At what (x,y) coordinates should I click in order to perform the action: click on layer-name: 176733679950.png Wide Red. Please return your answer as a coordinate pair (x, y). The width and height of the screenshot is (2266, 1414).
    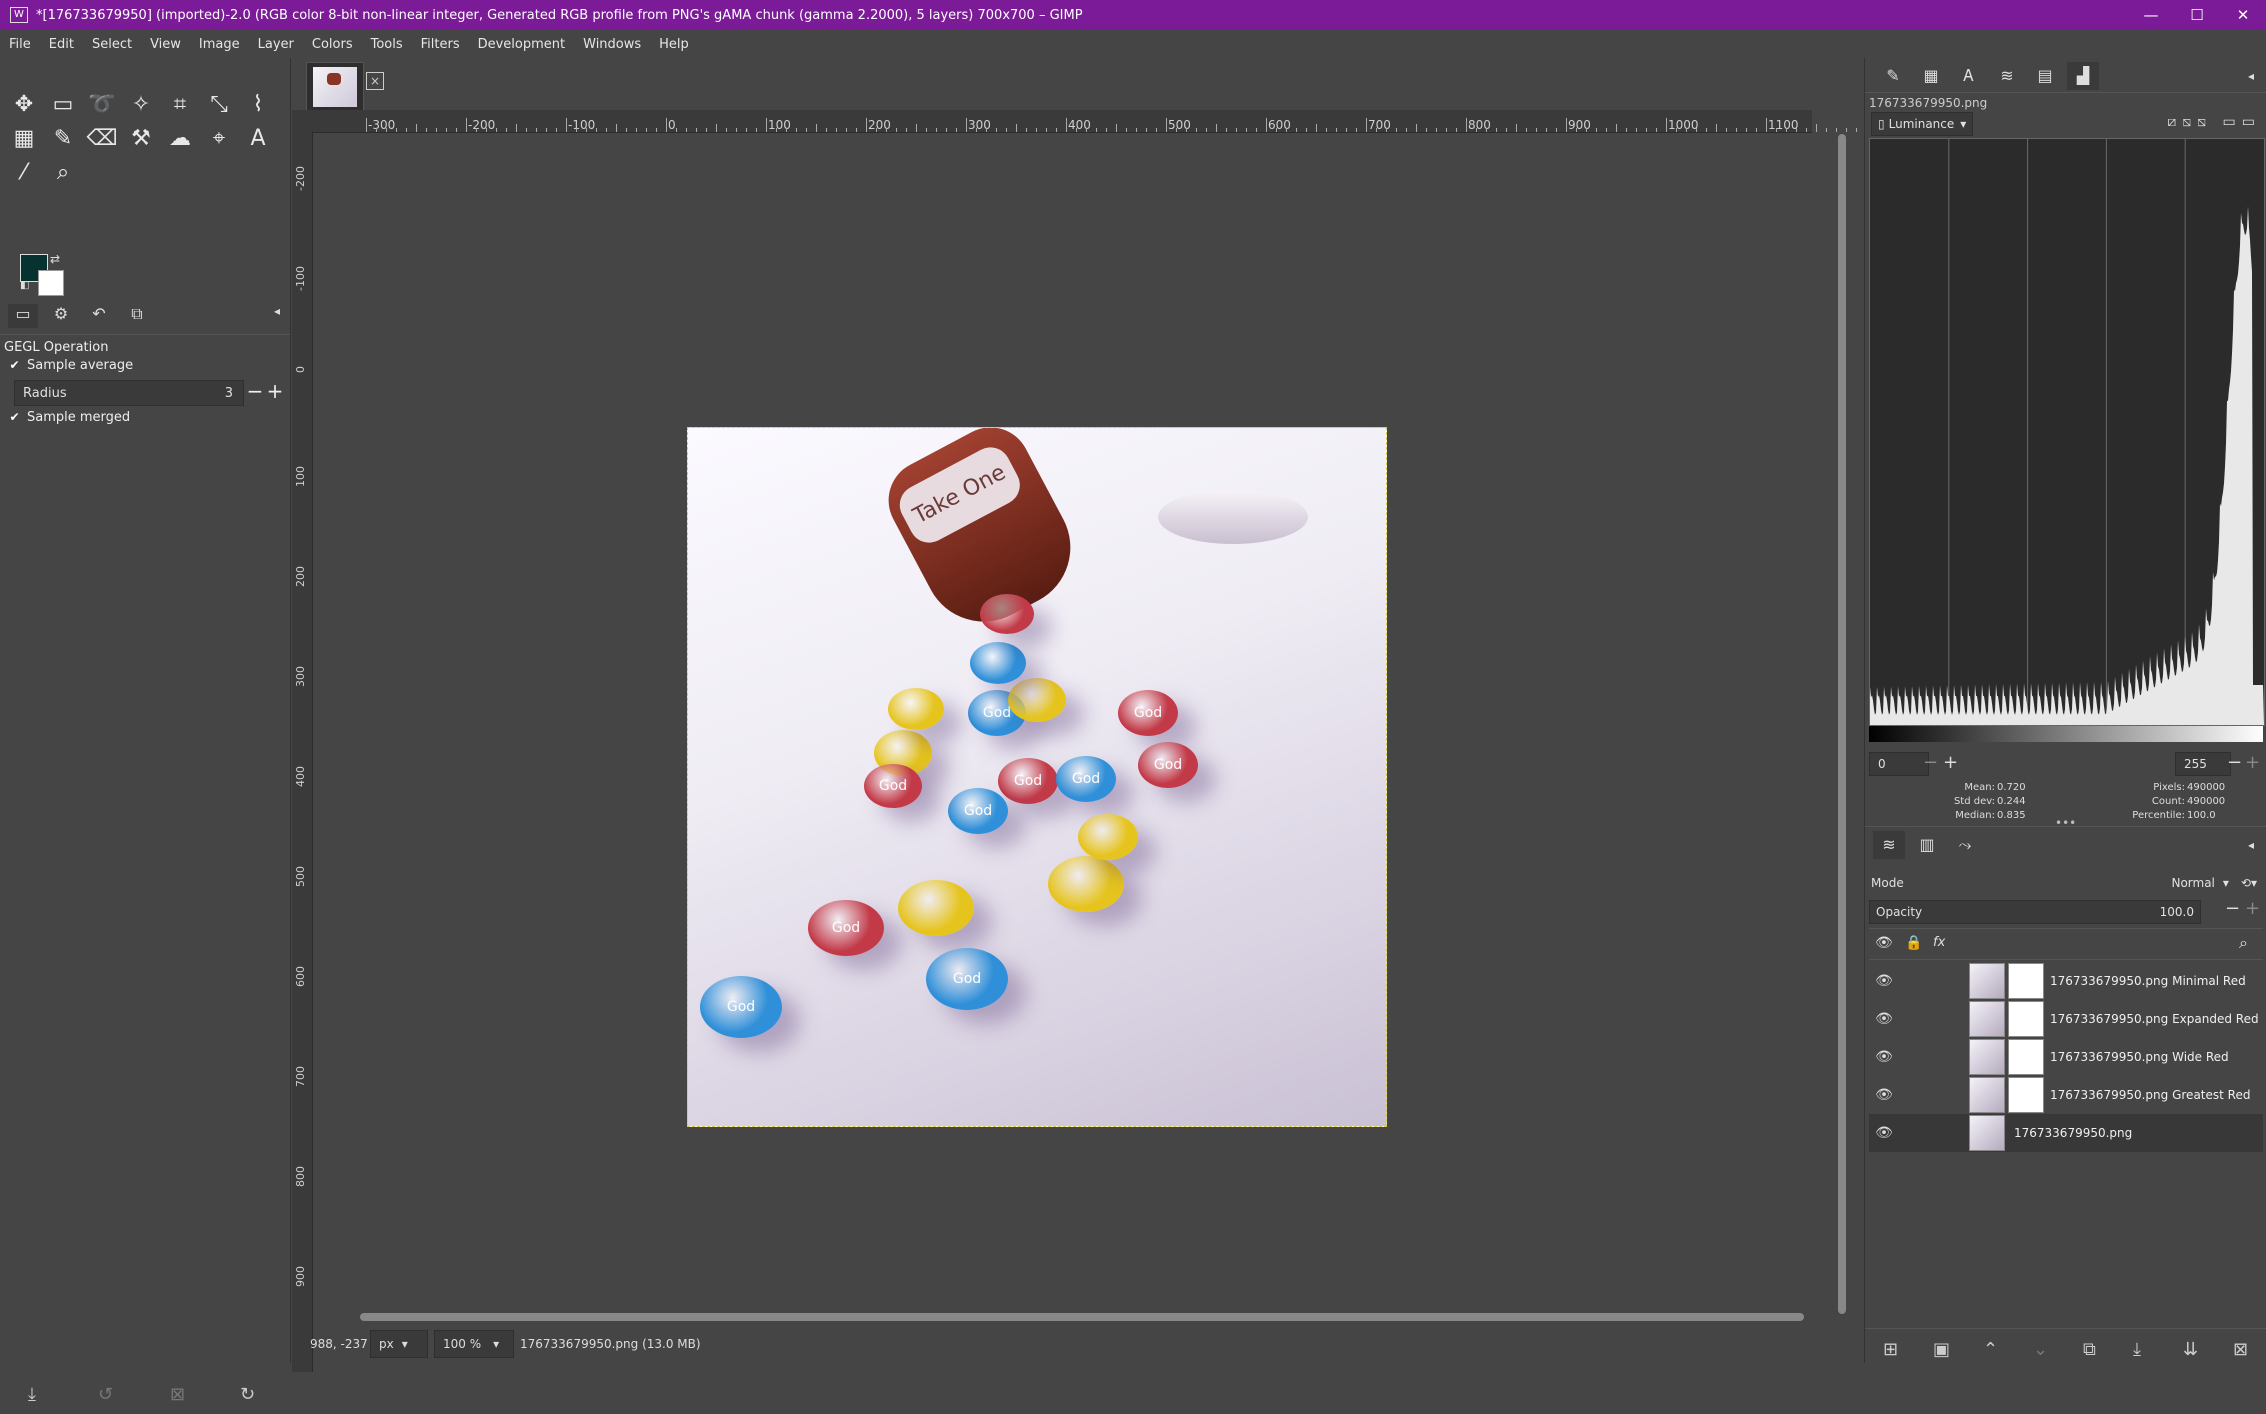
    Looking at the image, I should click on (2139, 1057).